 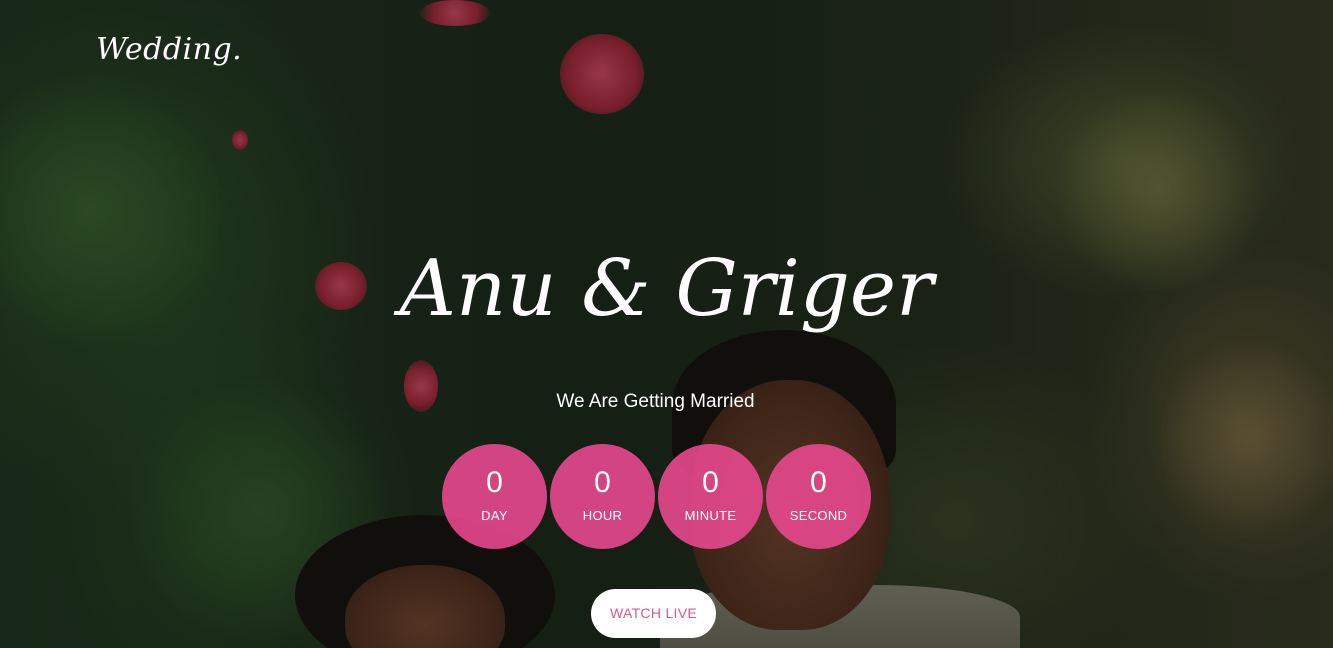 What do you see at coordinates (494, 515) in the screenshot?
I see `countdown-day-label: DAY` at bounding box center [494, 515].